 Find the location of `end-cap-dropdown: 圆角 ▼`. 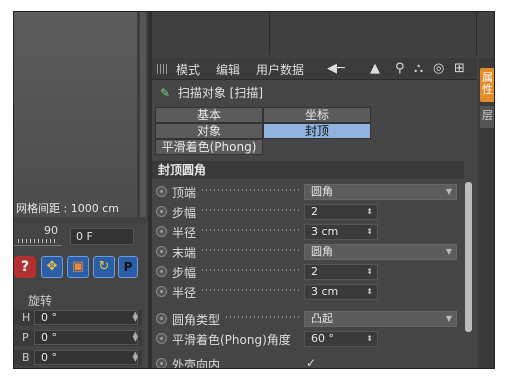

end-cap-dropdown: 圆角 ▼ is located at coordinates (380, 252).